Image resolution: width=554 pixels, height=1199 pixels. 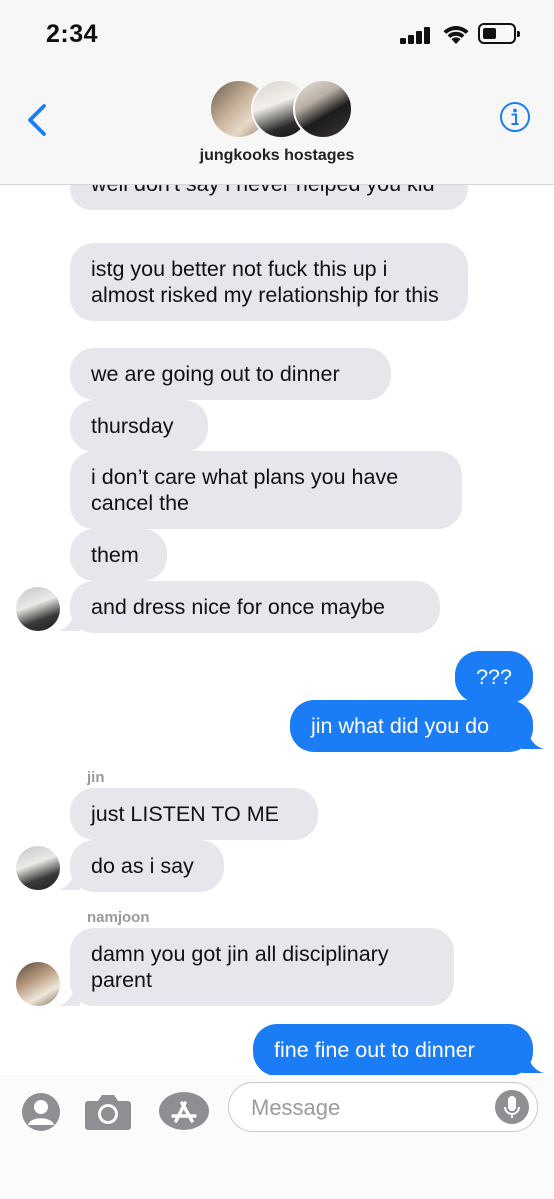 I want to click on camera-icon, so click(x=108, y=1111).